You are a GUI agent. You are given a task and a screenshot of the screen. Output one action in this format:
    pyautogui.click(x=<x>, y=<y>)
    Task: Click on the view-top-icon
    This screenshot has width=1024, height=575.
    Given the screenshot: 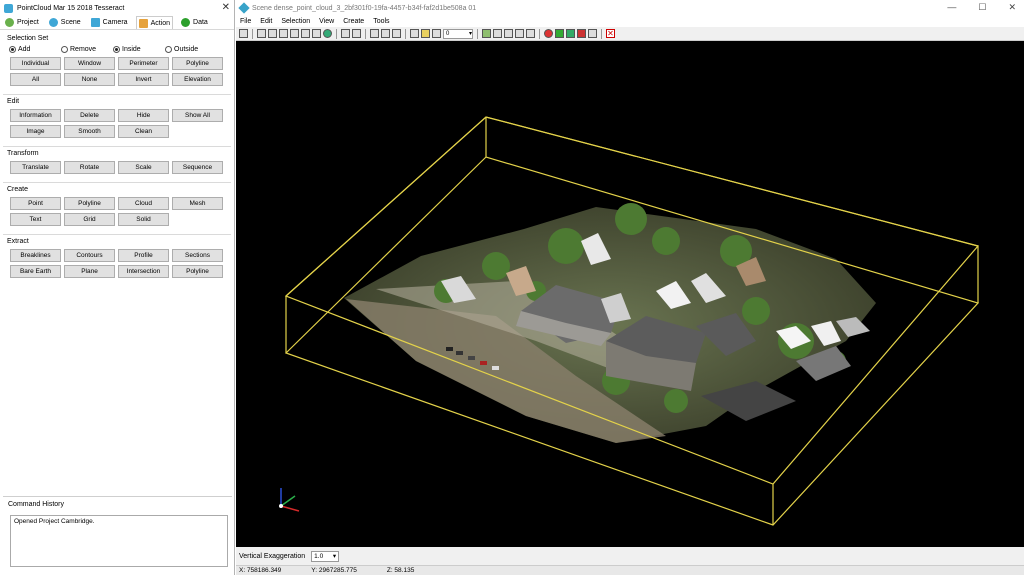 What is the action you would take?
    pyautogui.click(x=316, y=33)
    